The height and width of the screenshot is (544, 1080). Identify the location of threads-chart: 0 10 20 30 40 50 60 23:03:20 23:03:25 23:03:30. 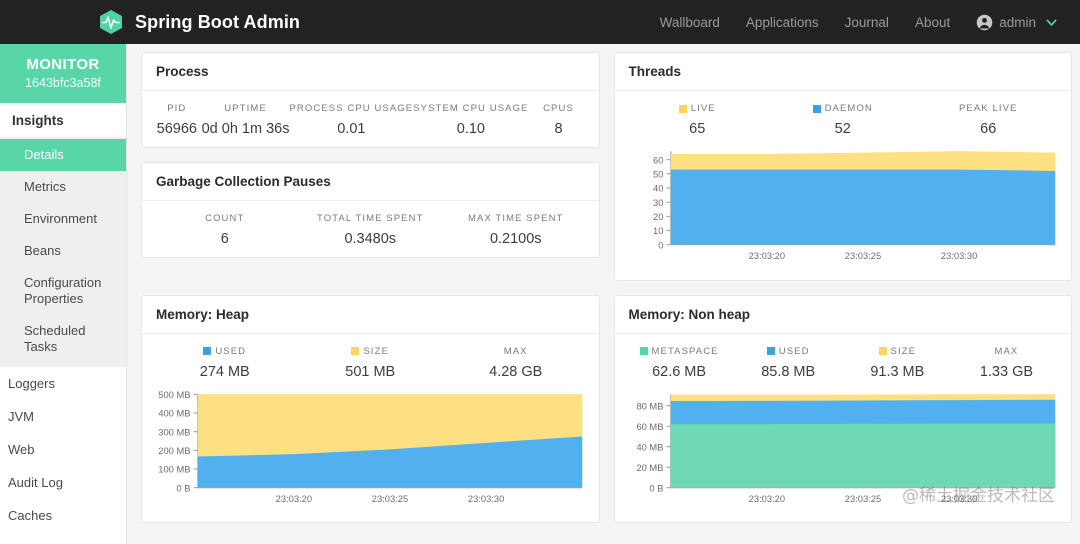
(843, 208).